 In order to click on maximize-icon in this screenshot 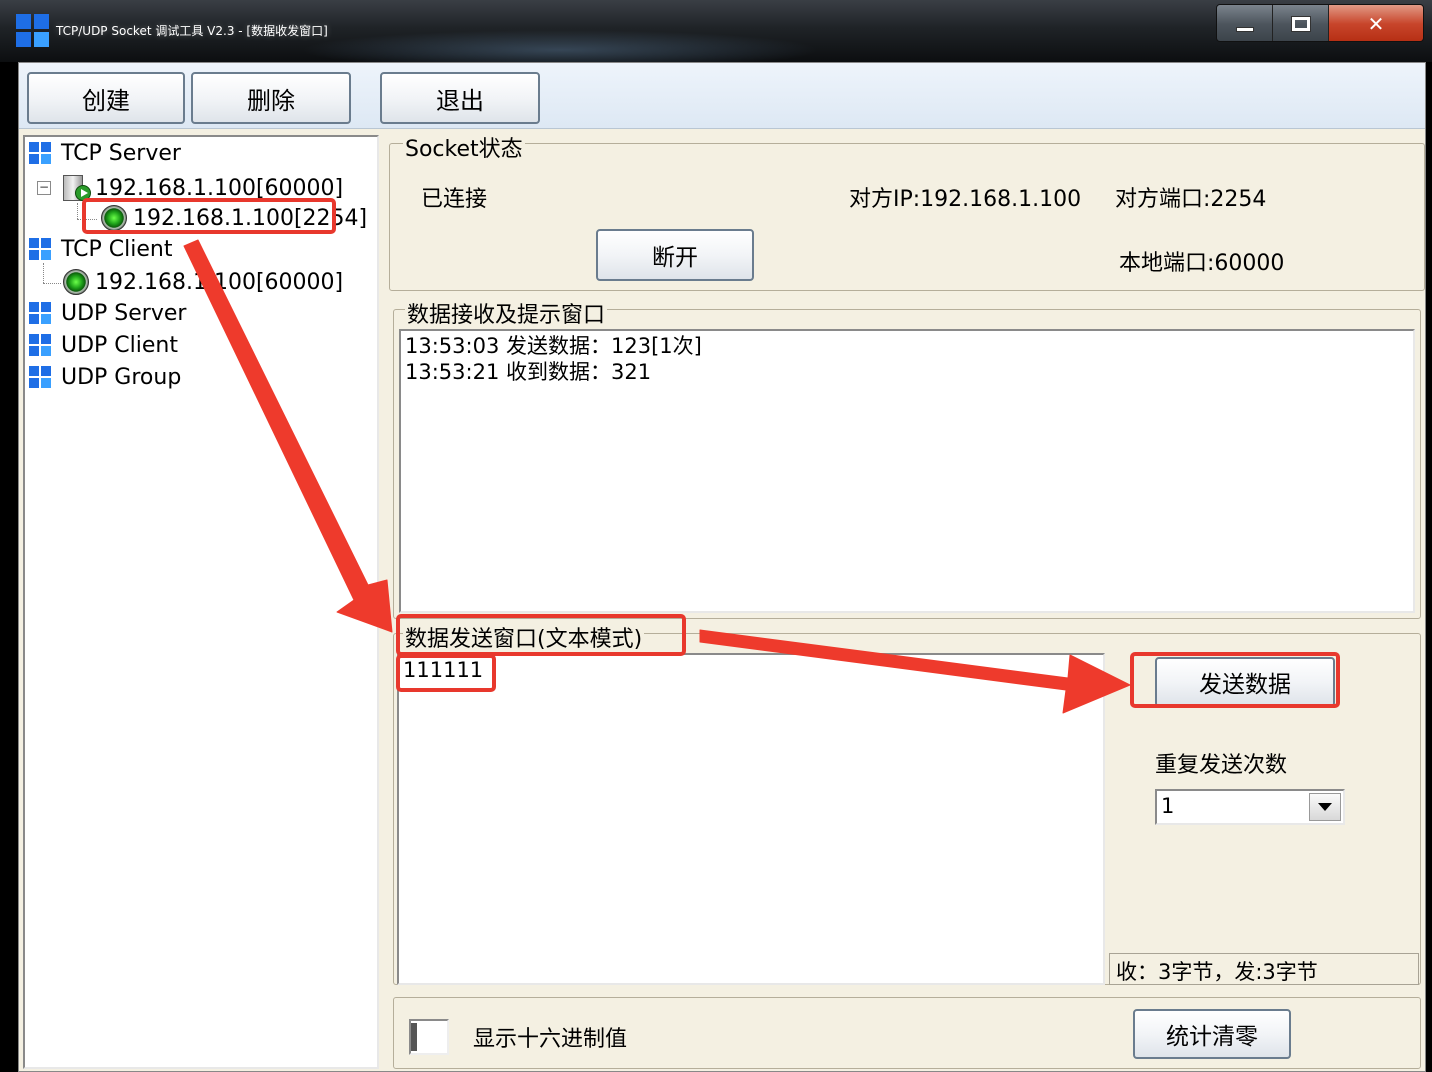, I will do `click(1300, 24)`.